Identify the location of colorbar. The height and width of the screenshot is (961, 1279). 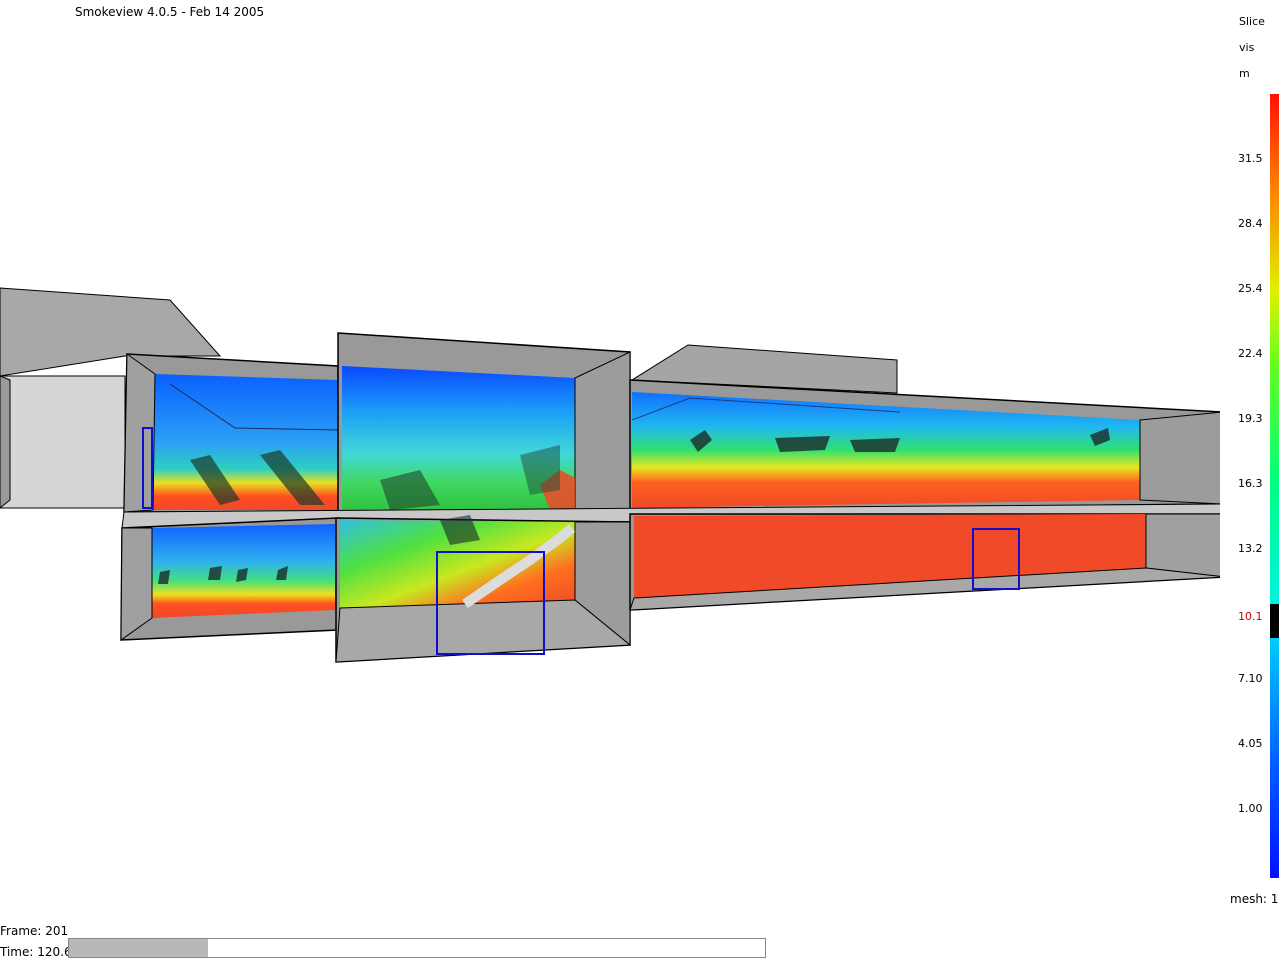
(1274, 486).